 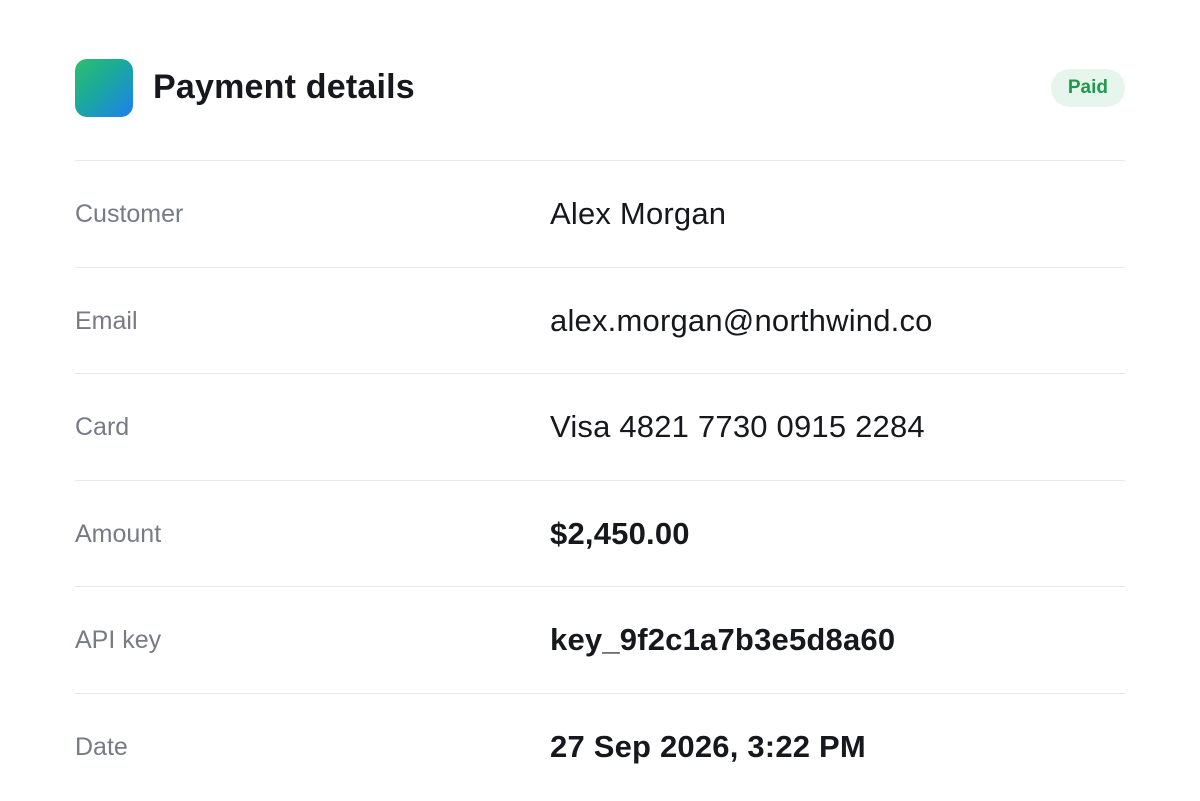 I want to click on detail-label: Customer, so click(x=129, y=214).